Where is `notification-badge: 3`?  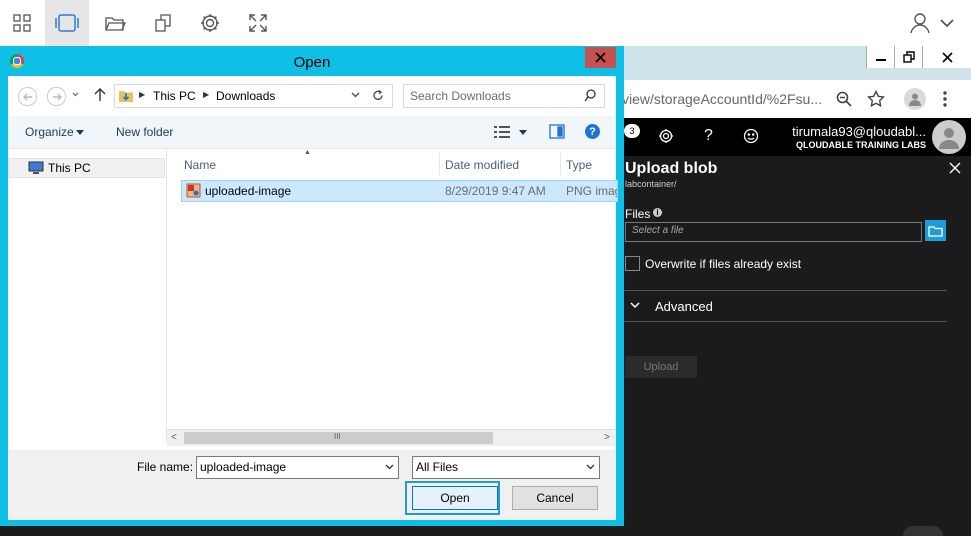 notification-badge: 3 is located at coordinates (632, 131).